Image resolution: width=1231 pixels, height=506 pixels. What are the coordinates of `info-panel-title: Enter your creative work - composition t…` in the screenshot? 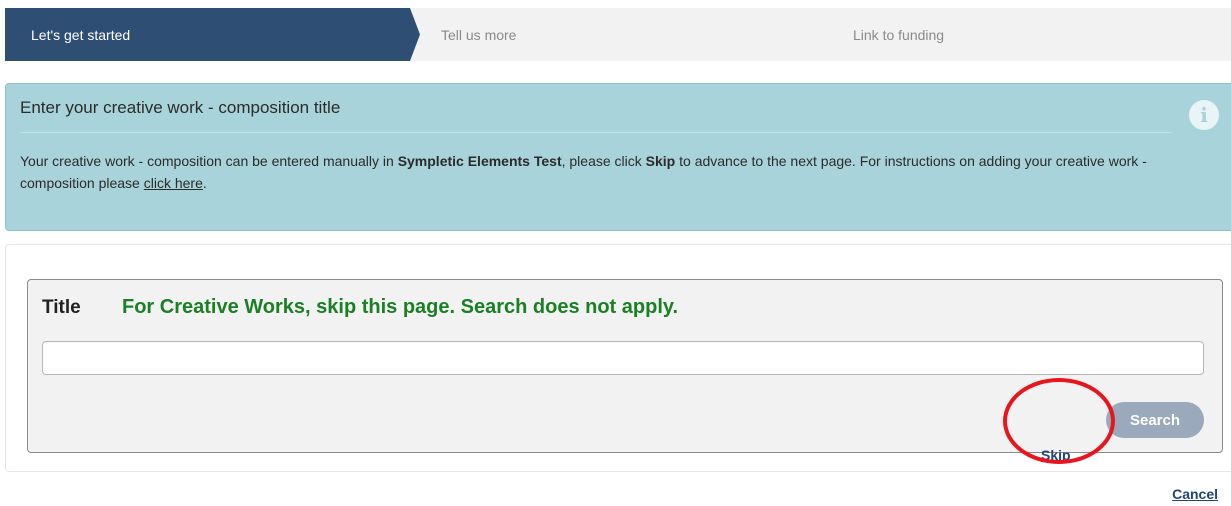 It's located at (180, 107).